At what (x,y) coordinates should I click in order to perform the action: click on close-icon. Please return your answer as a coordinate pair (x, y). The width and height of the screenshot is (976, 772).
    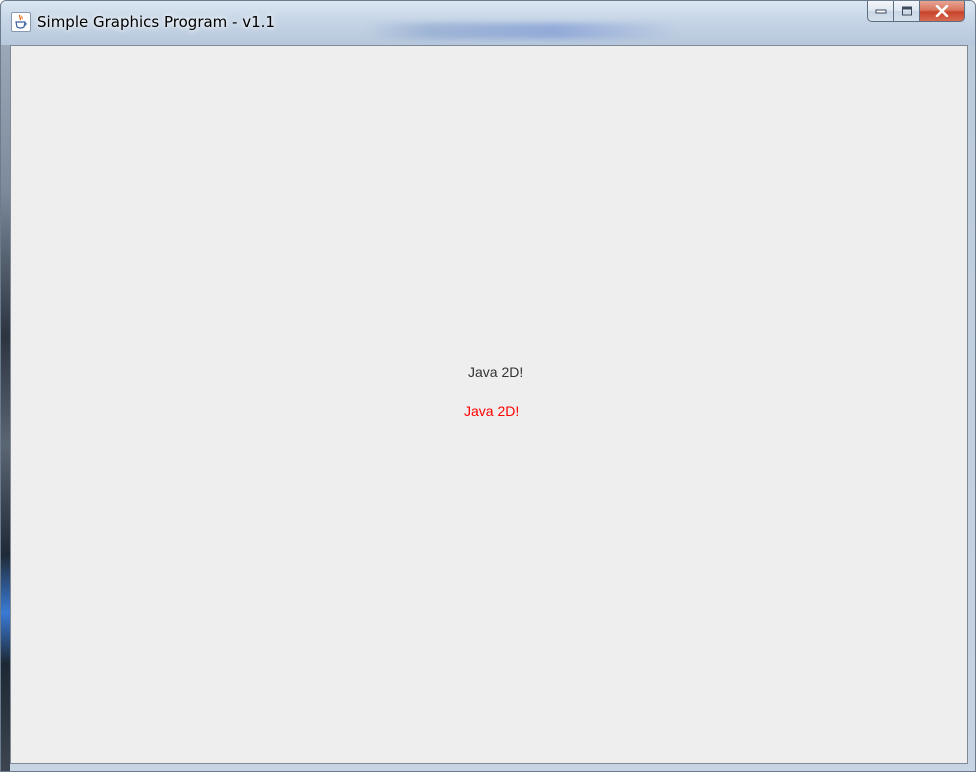
    Looking at the image, I should click on (942, 11).